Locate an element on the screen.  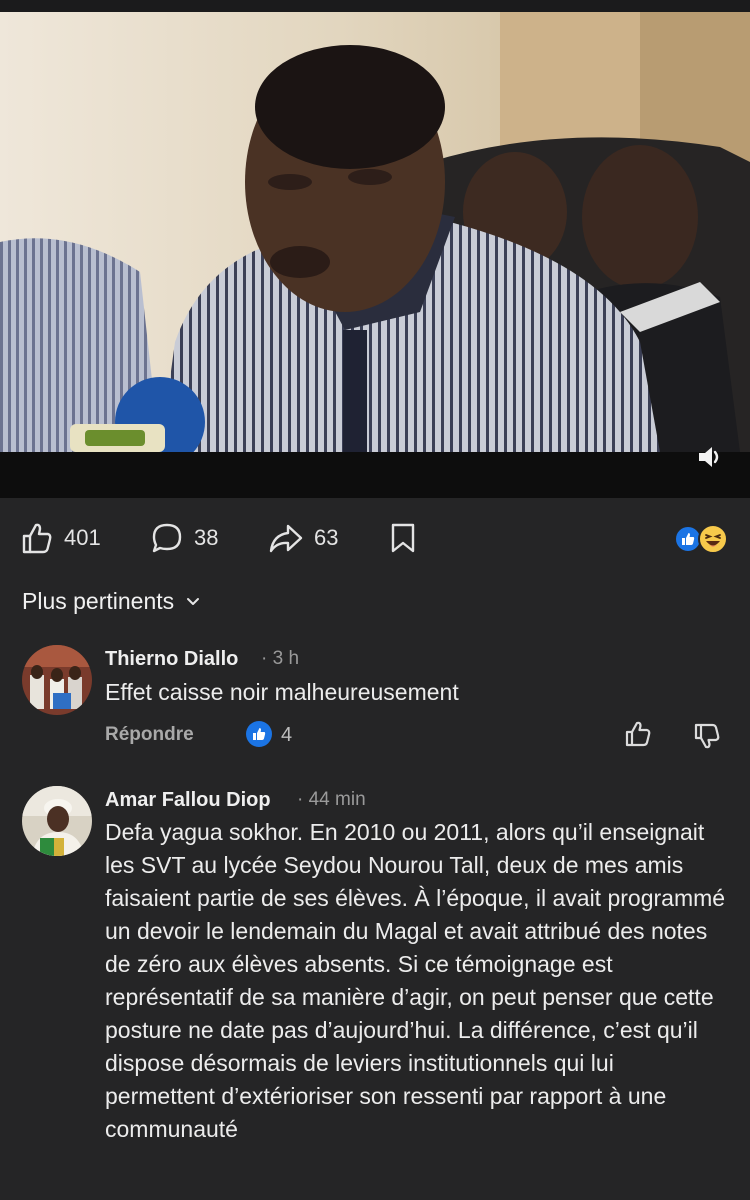
comment-sort-dropdown: Plus pertinents is located at coordinates (112, 601).